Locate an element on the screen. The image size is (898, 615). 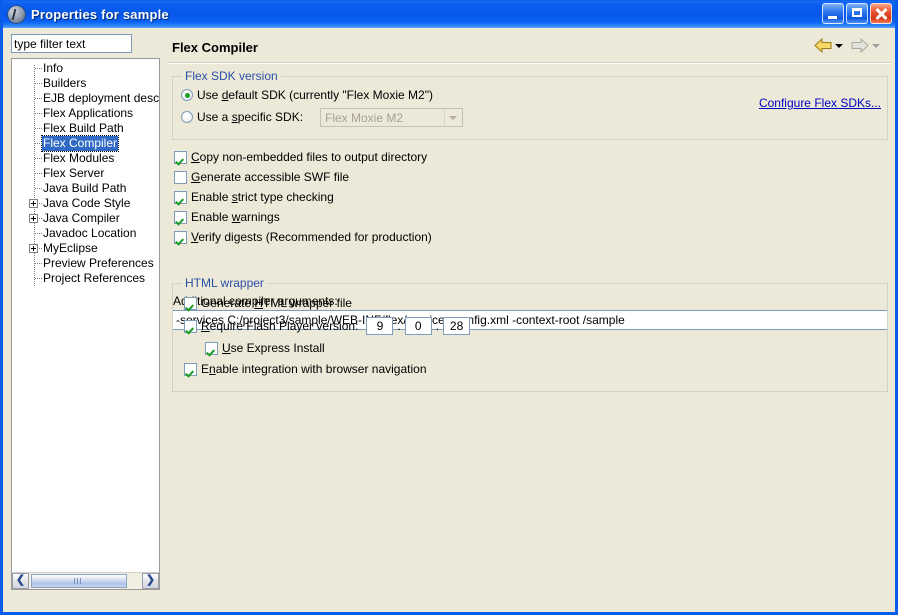
minimize-icon is located at coordinates (833, 13).